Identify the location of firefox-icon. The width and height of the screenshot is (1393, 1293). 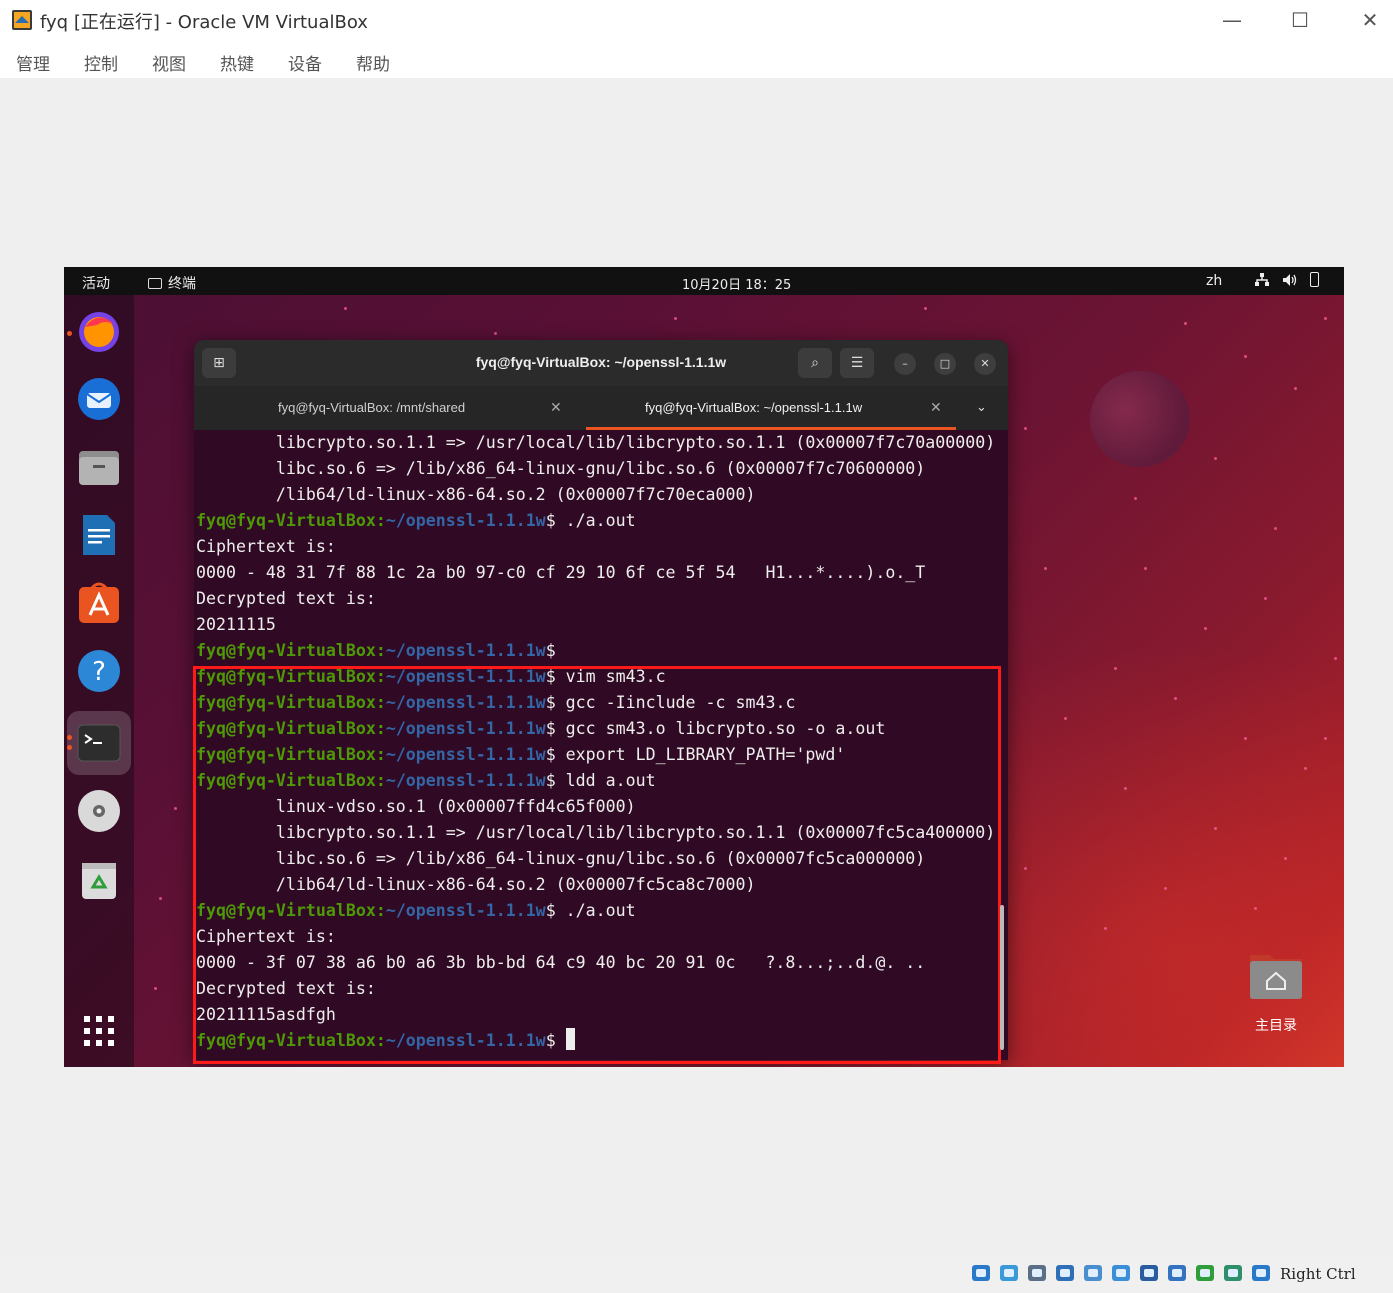
(99, 331).